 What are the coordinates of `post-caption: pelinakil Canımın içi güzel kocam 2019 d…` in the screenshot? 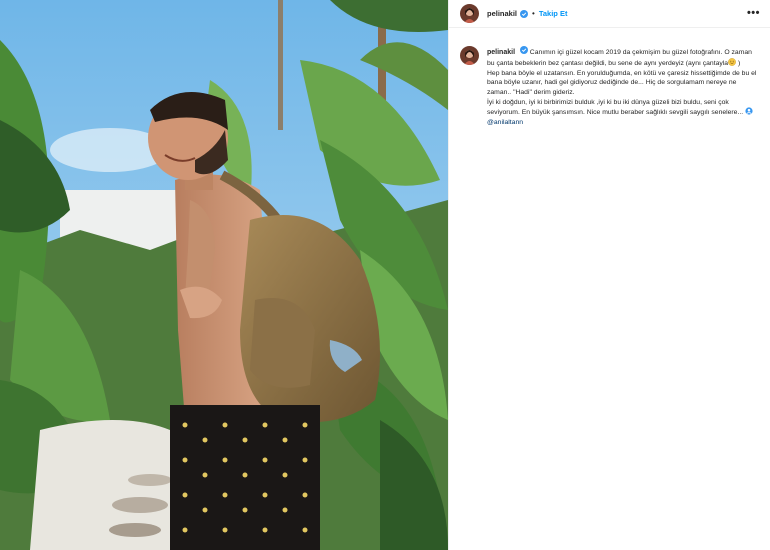 It's located at (609, 77).